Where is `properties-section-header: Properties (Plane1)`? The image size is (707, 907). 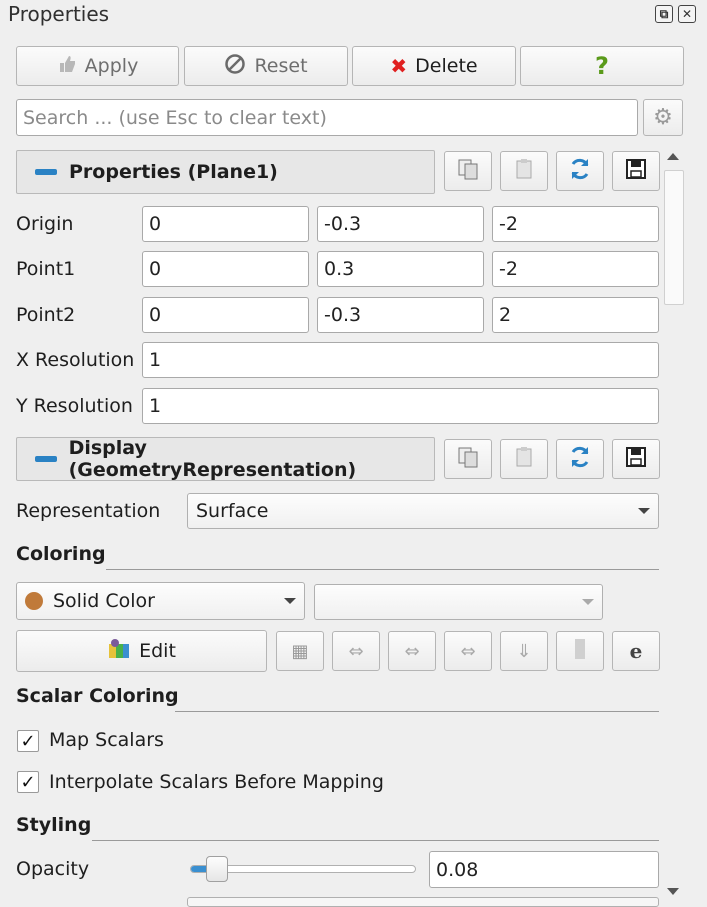 properties-section-header: Properties (Plane1) is located at coordinates (225, 172).